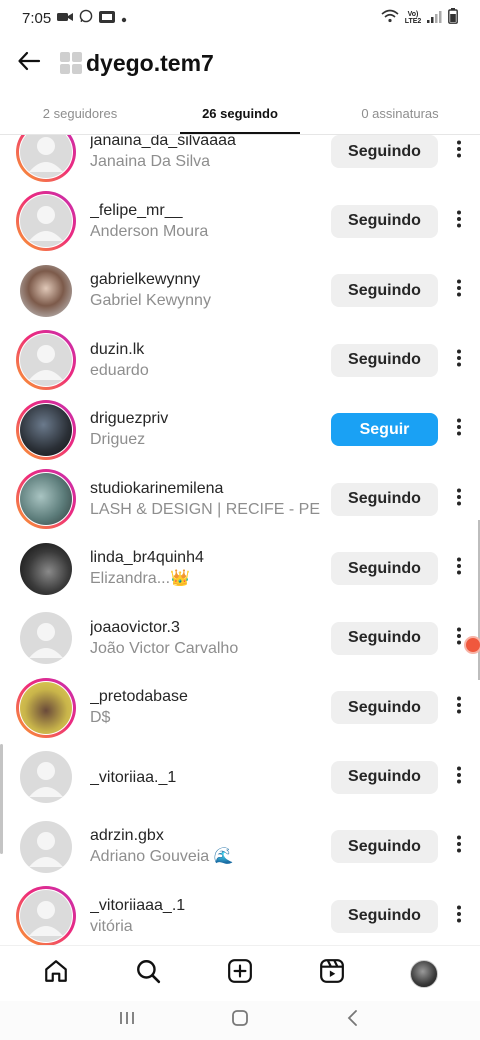  What do you see at coordinates (29, 63) in the screenshot?
I see `back-button` at bounding box center [29, 63].